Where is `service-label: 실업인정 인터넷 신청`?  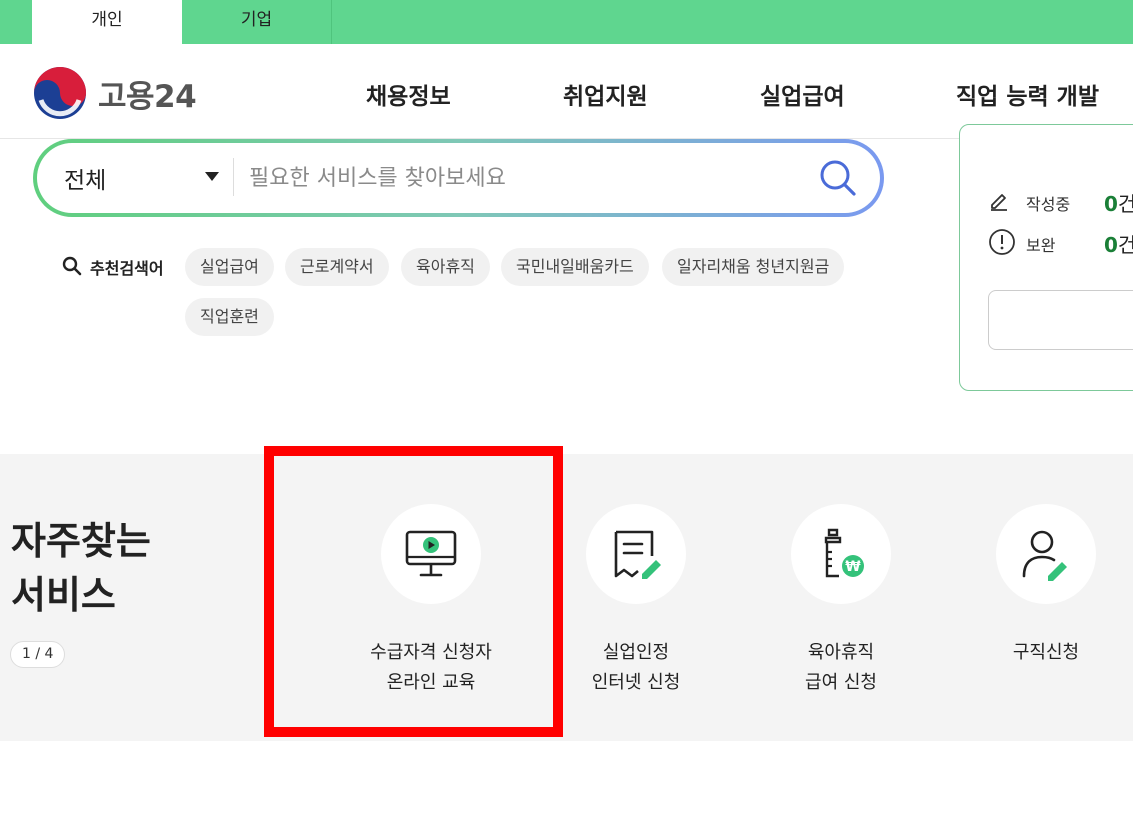
service-label: 실업인정 인터넷 신청 is located at coordinates (636, 668).